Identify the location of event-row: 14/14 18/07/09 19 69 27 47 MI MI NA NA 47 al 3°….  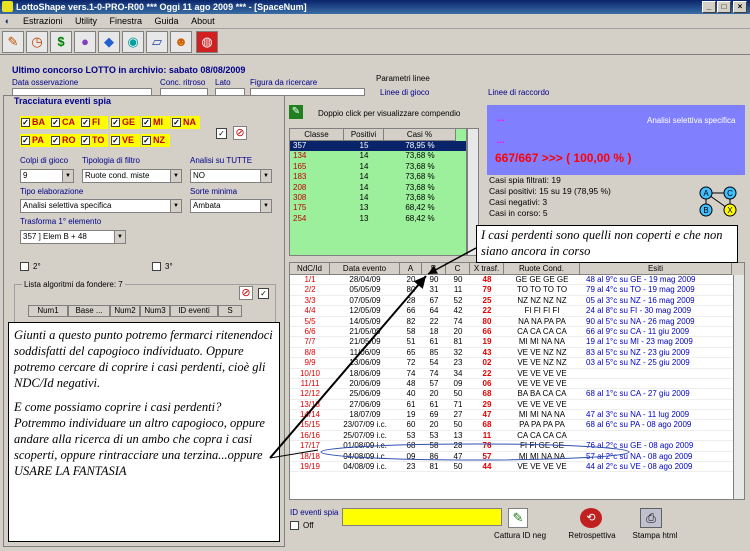
(517, 415).